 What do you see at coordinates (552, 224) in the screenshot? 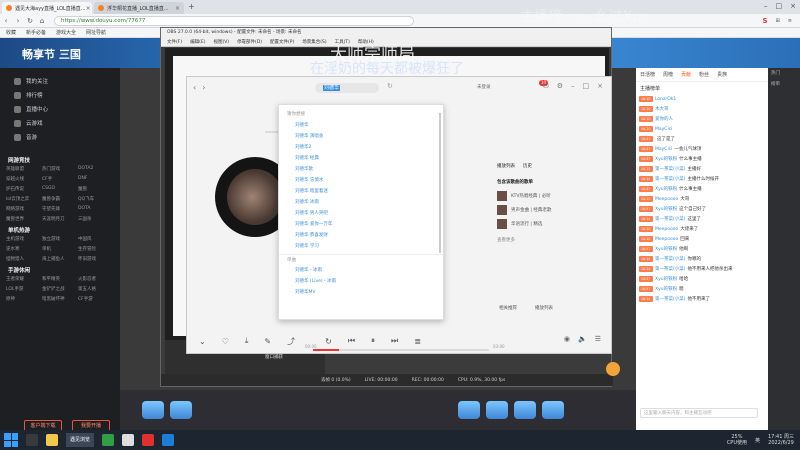
I see `playlist-row: 华语流行 | 精选` at bounding box center [552, 224].